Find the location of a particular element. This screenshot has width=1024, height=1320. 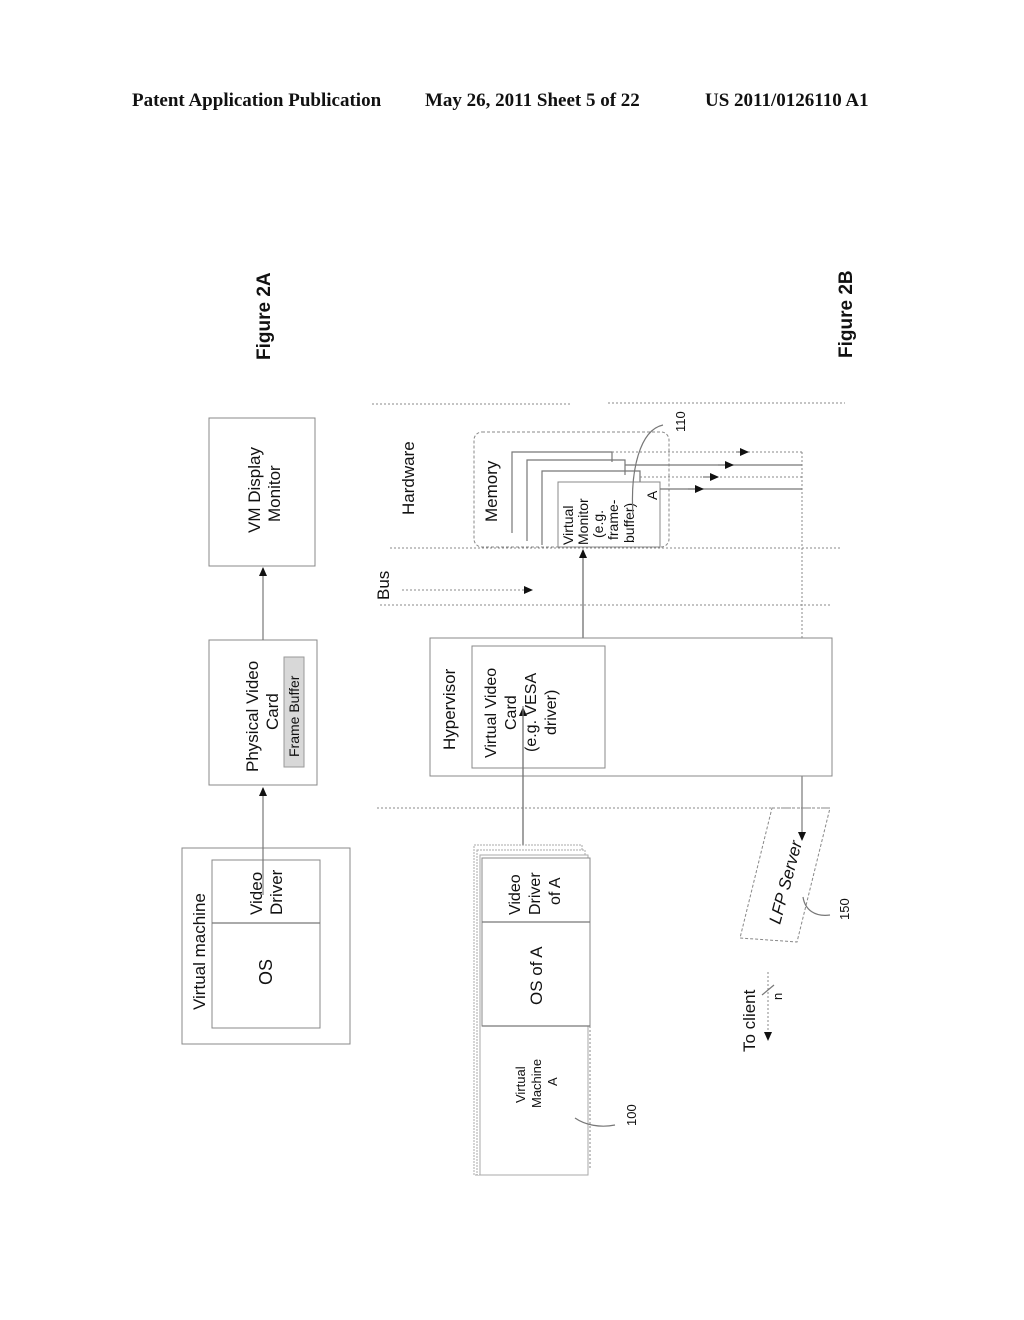

virtual-monitor-line1: Virtual is located at coordinates (568, 525).